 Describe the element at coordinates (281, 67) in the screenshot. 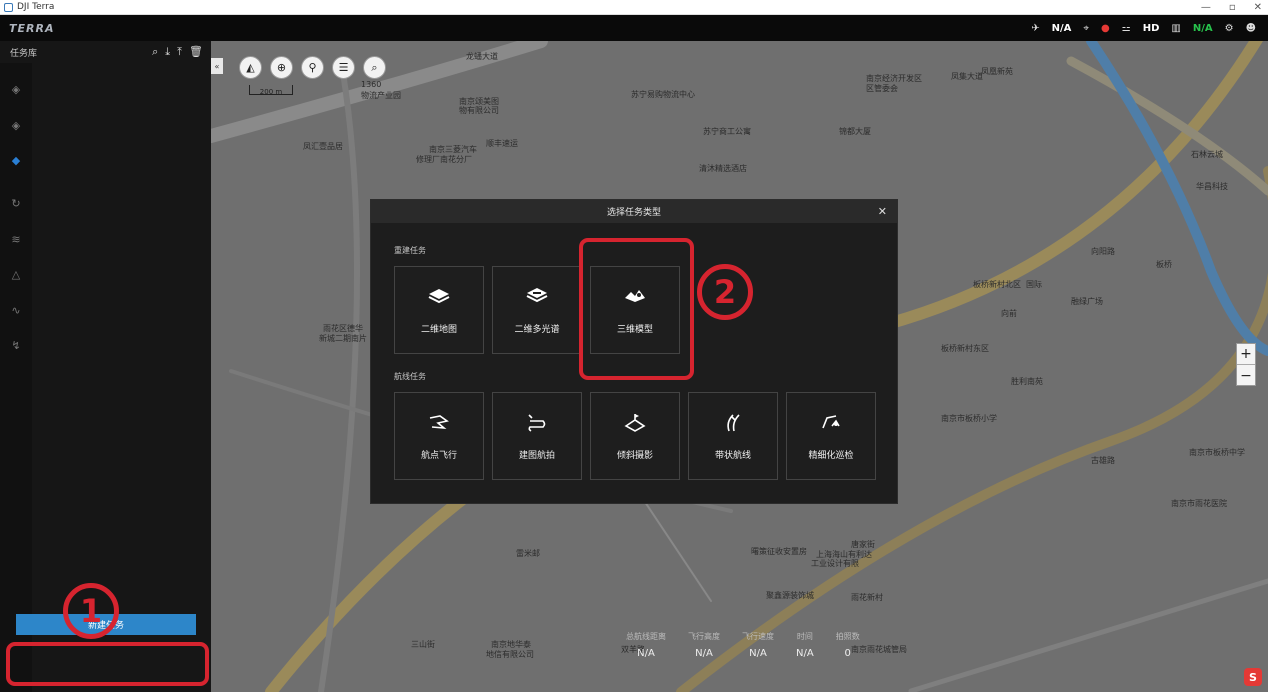

I see `locate-icon: ⊕` at that location.